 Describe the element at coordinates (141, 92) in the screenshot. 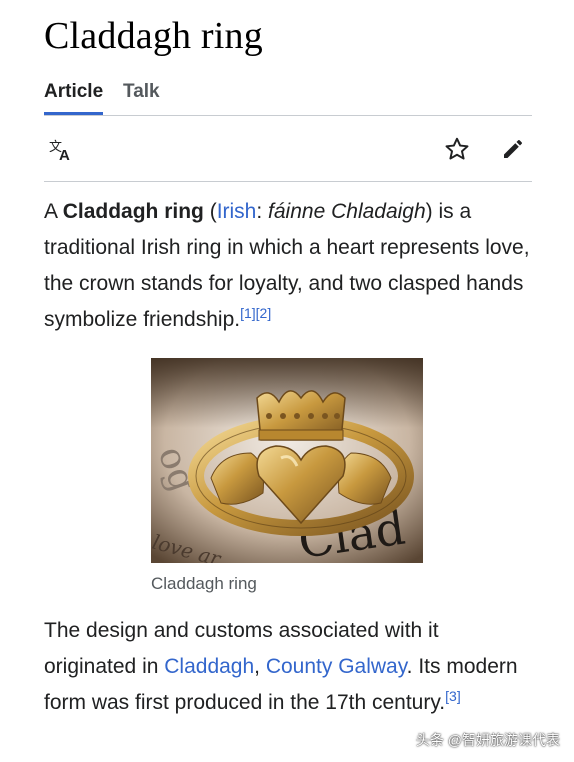

I see `tab-talk: Talk` at that location.